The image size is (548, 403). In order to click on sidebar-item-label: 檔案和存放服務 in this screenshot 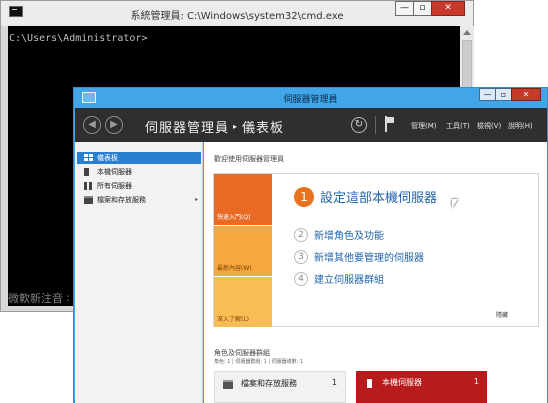, I will do `click(121, 200)`.